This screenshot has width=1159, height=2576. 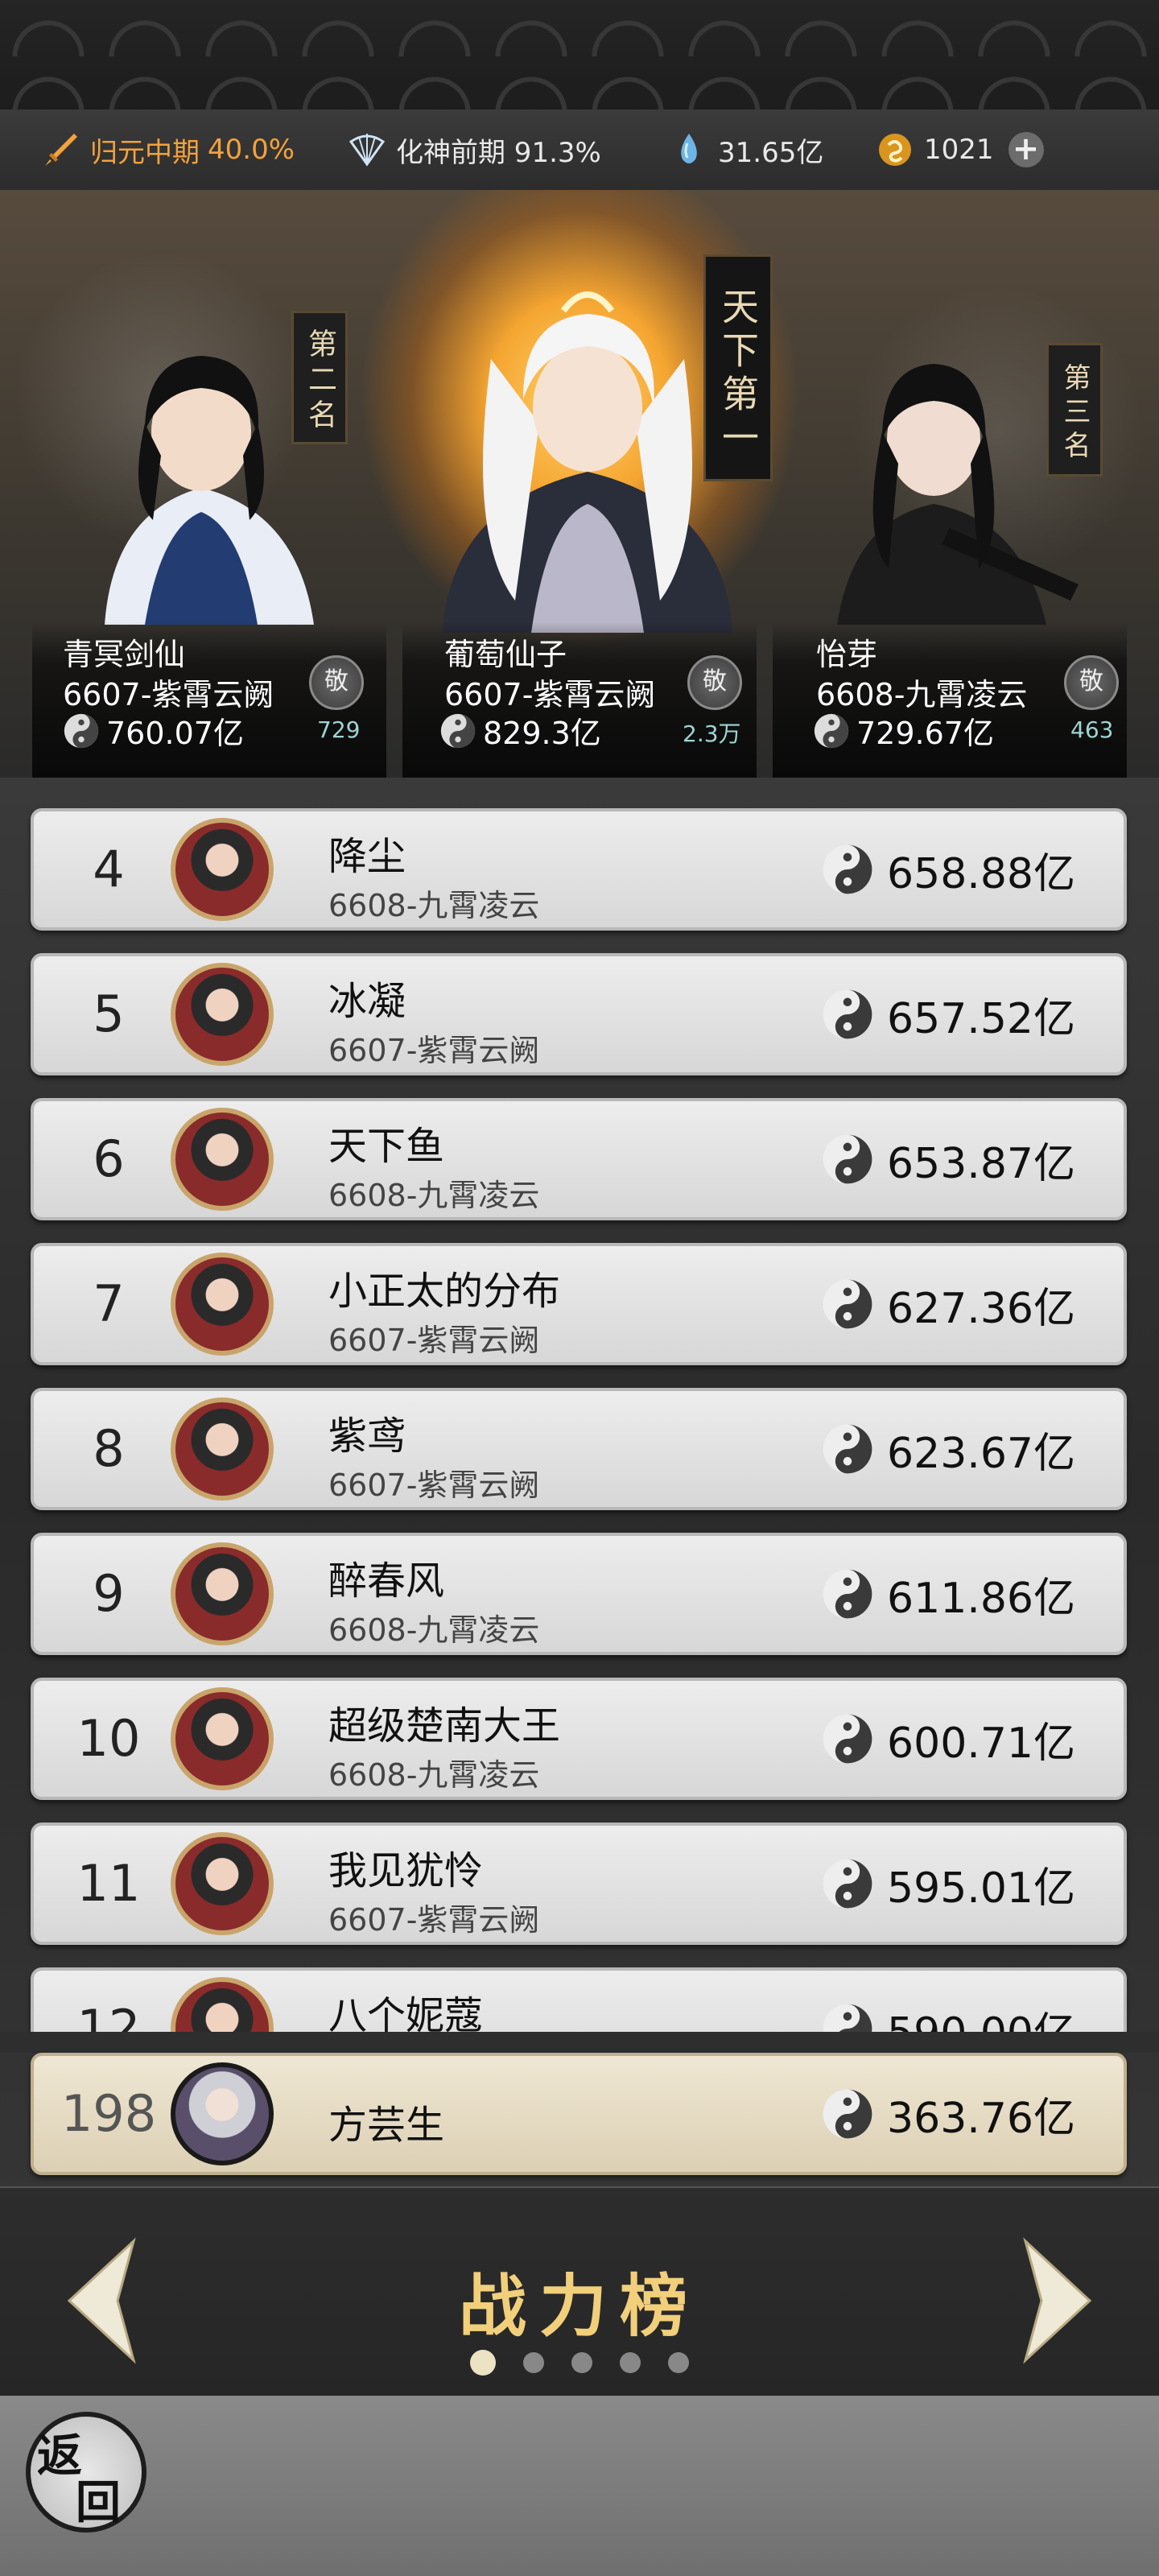 What do you see at coordinates (981, 2016) in the screenshot?
I see `power-value: 590.00亿` at bounding box center [981, 2016].